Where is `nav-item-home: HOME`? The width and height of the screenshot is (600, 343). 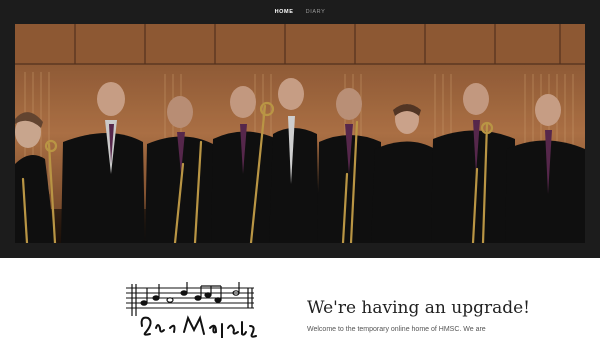
nav-item-home: HOME is located at coordinates (284, 12).